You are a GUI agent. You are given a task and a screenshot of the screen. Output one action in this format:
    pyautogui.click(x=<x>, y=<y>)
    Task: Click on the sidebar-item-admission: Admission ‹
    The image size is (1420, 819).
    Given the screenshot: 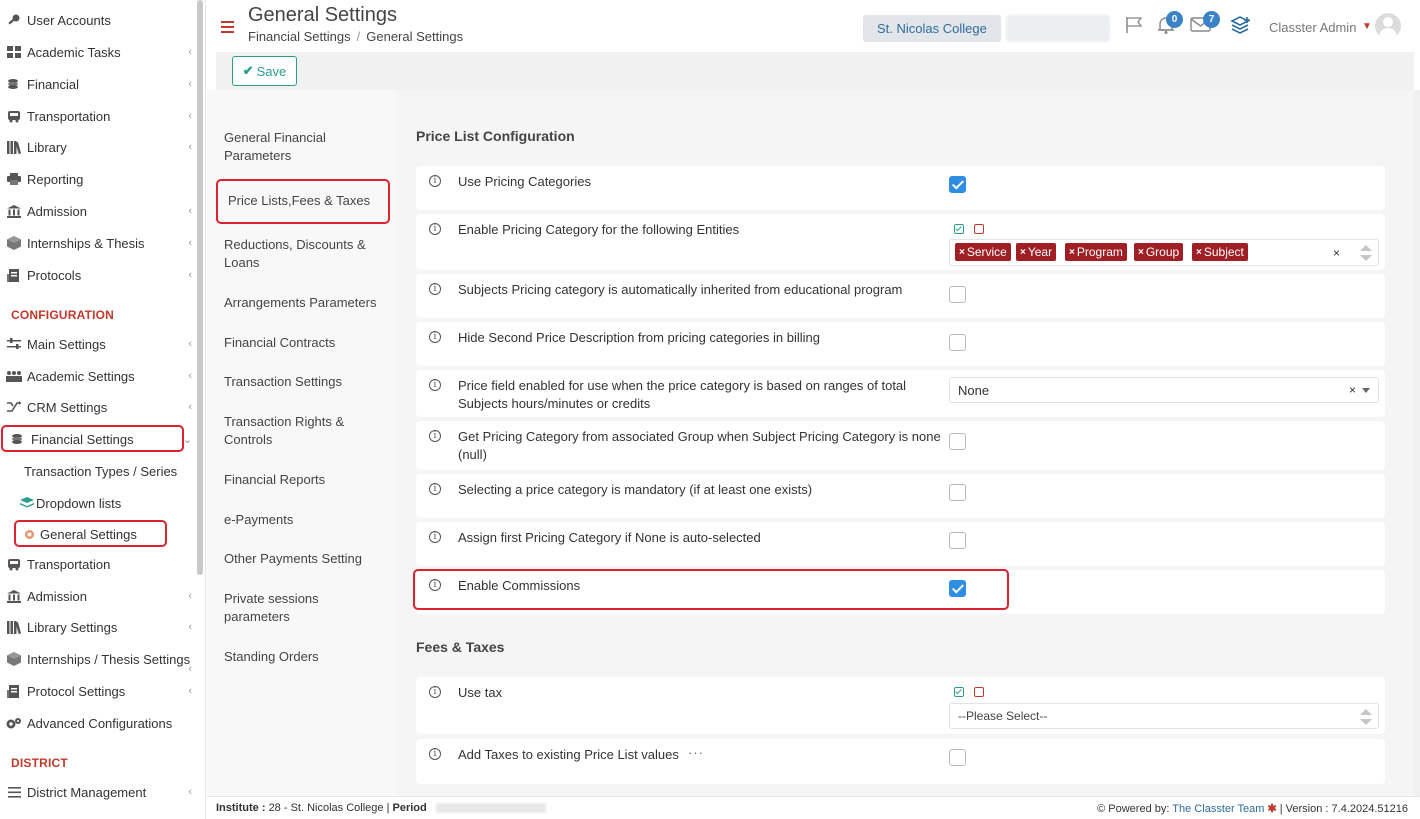 What is the action you would take?
    pyautogui.click(x=100, y=211)
    